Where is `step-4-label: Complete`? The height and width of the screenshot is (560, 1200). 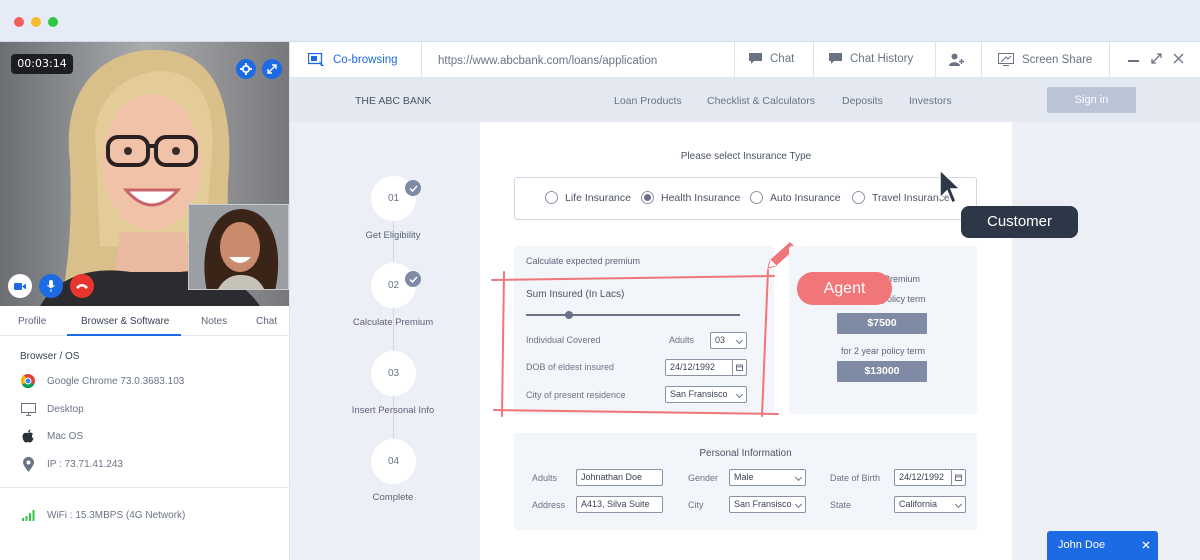 step-4-label: Complete is located at coordinates (393, 497).